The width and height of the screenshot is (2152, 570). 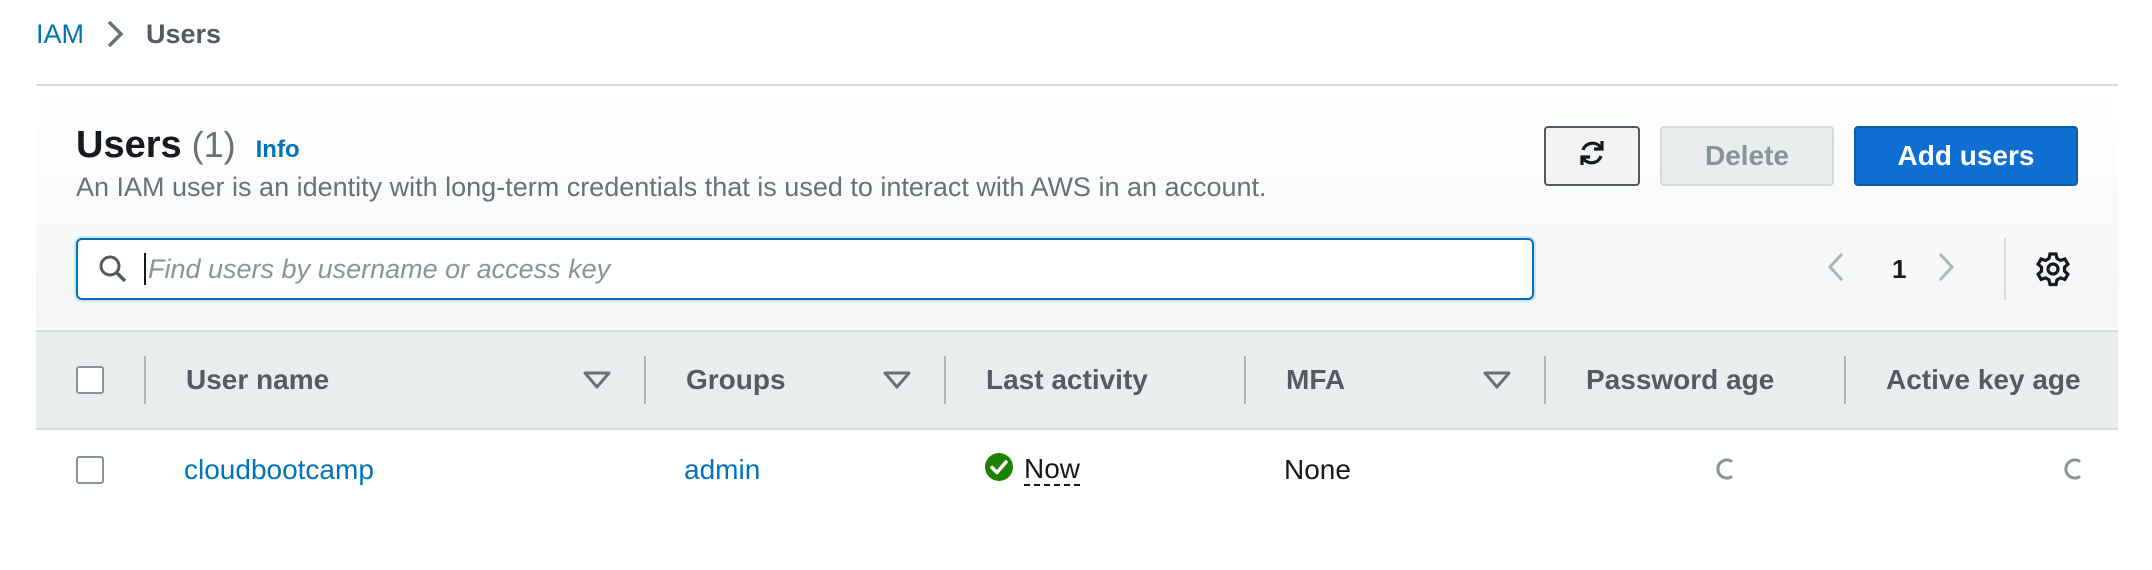 What do you see at coordinates (1052, 470) in the screenshot?
I see `last-activity-value: Now` at bounding box center [1052, 470].